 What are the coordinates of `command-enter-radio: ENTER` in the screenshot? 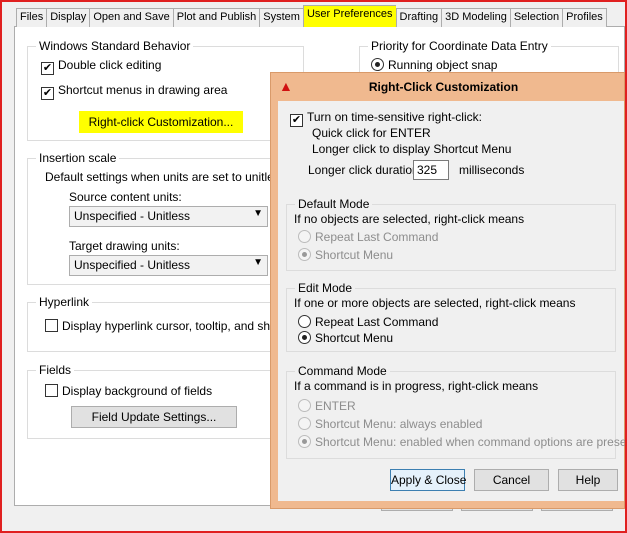 It's located at (327, 406).